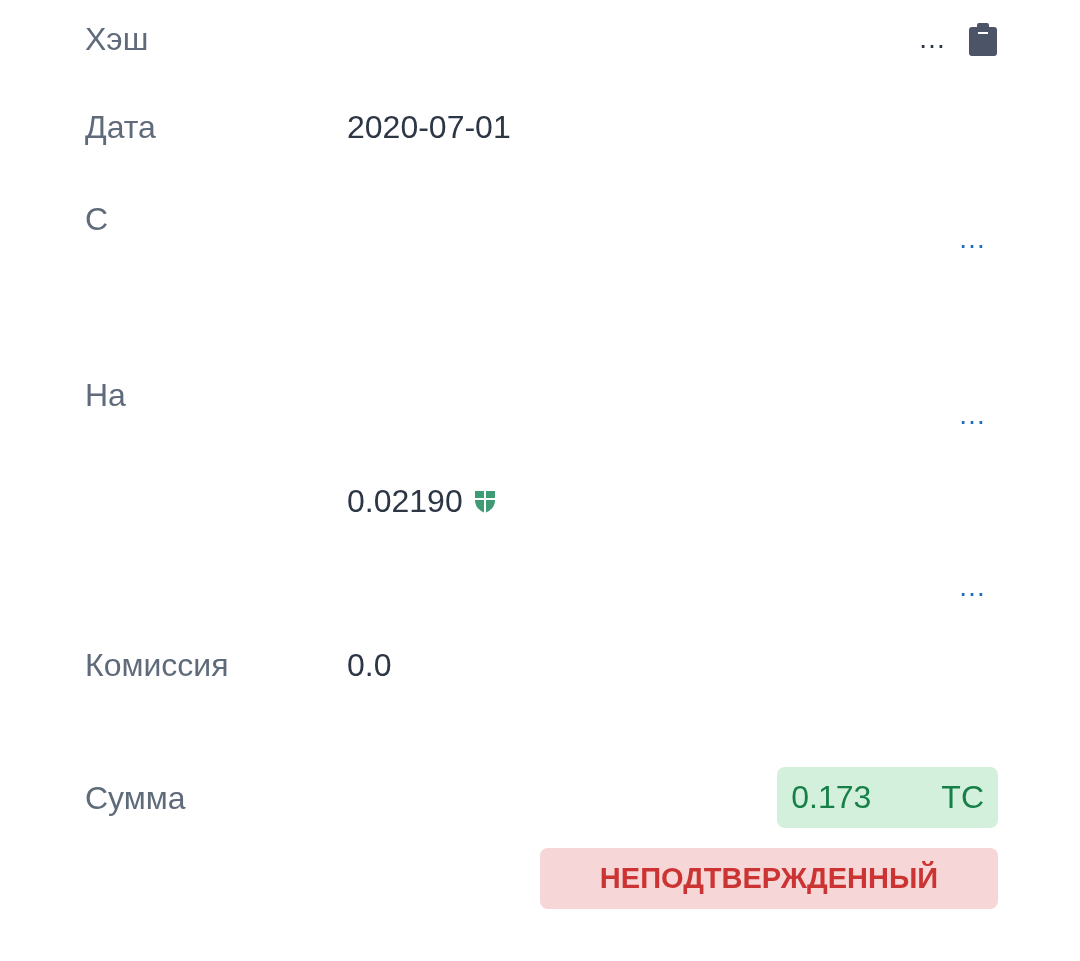 The image size is (1080, 961). I want to click on amount-text: 0.02190, so click(405, 501).